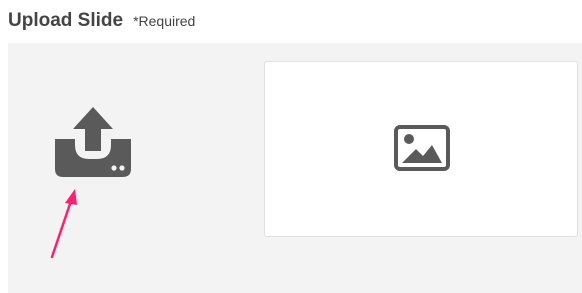 The height and width of the screenshot is (293, 582). What do you see at coordinates (66, 20) in the screenshot?
I see `page-title: Upload Slide` at bounding box center [66, 20].